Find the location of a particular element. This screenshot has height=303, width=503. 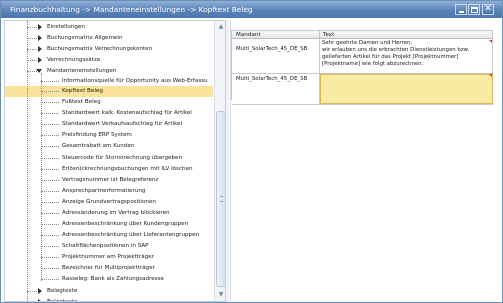

column-header-text: Text is located at coordinates (328, 35).